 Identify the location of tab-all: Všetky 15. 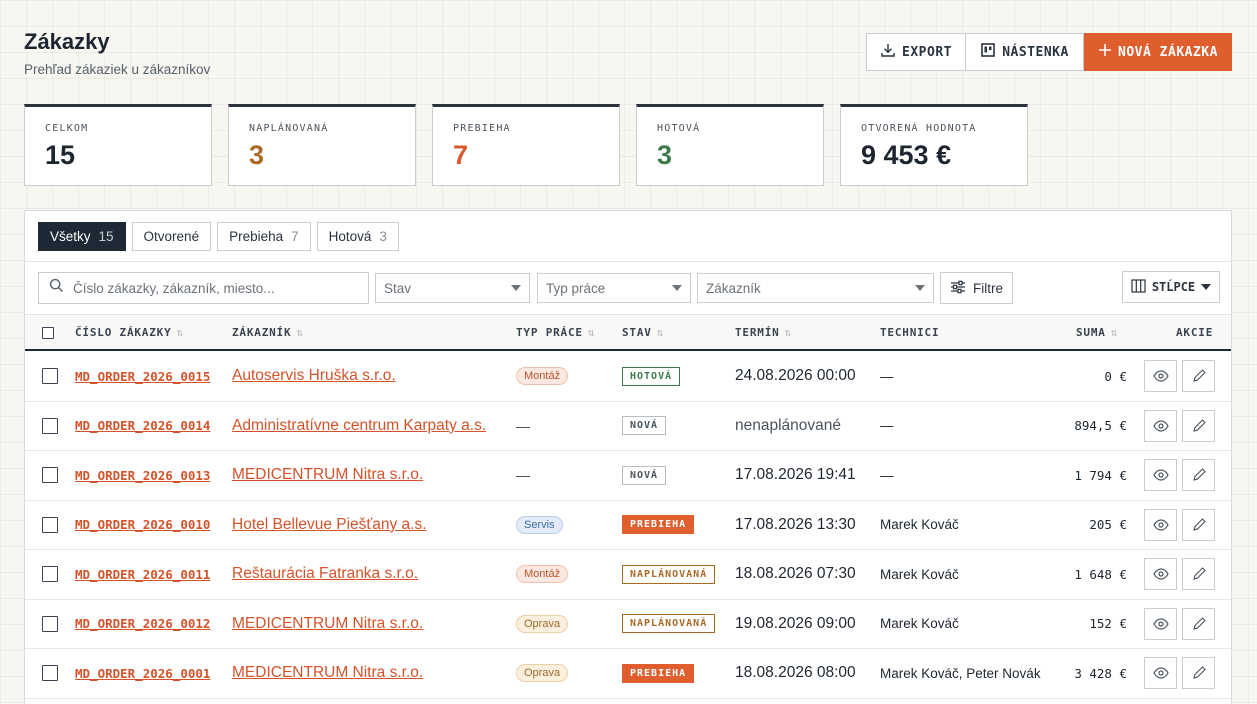
(82, 236).